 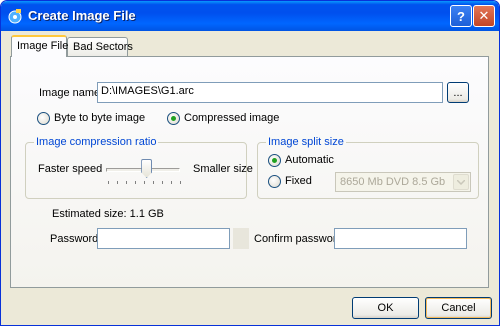 I want to click on ok-button-label: OK, so click(x=385, y=308).